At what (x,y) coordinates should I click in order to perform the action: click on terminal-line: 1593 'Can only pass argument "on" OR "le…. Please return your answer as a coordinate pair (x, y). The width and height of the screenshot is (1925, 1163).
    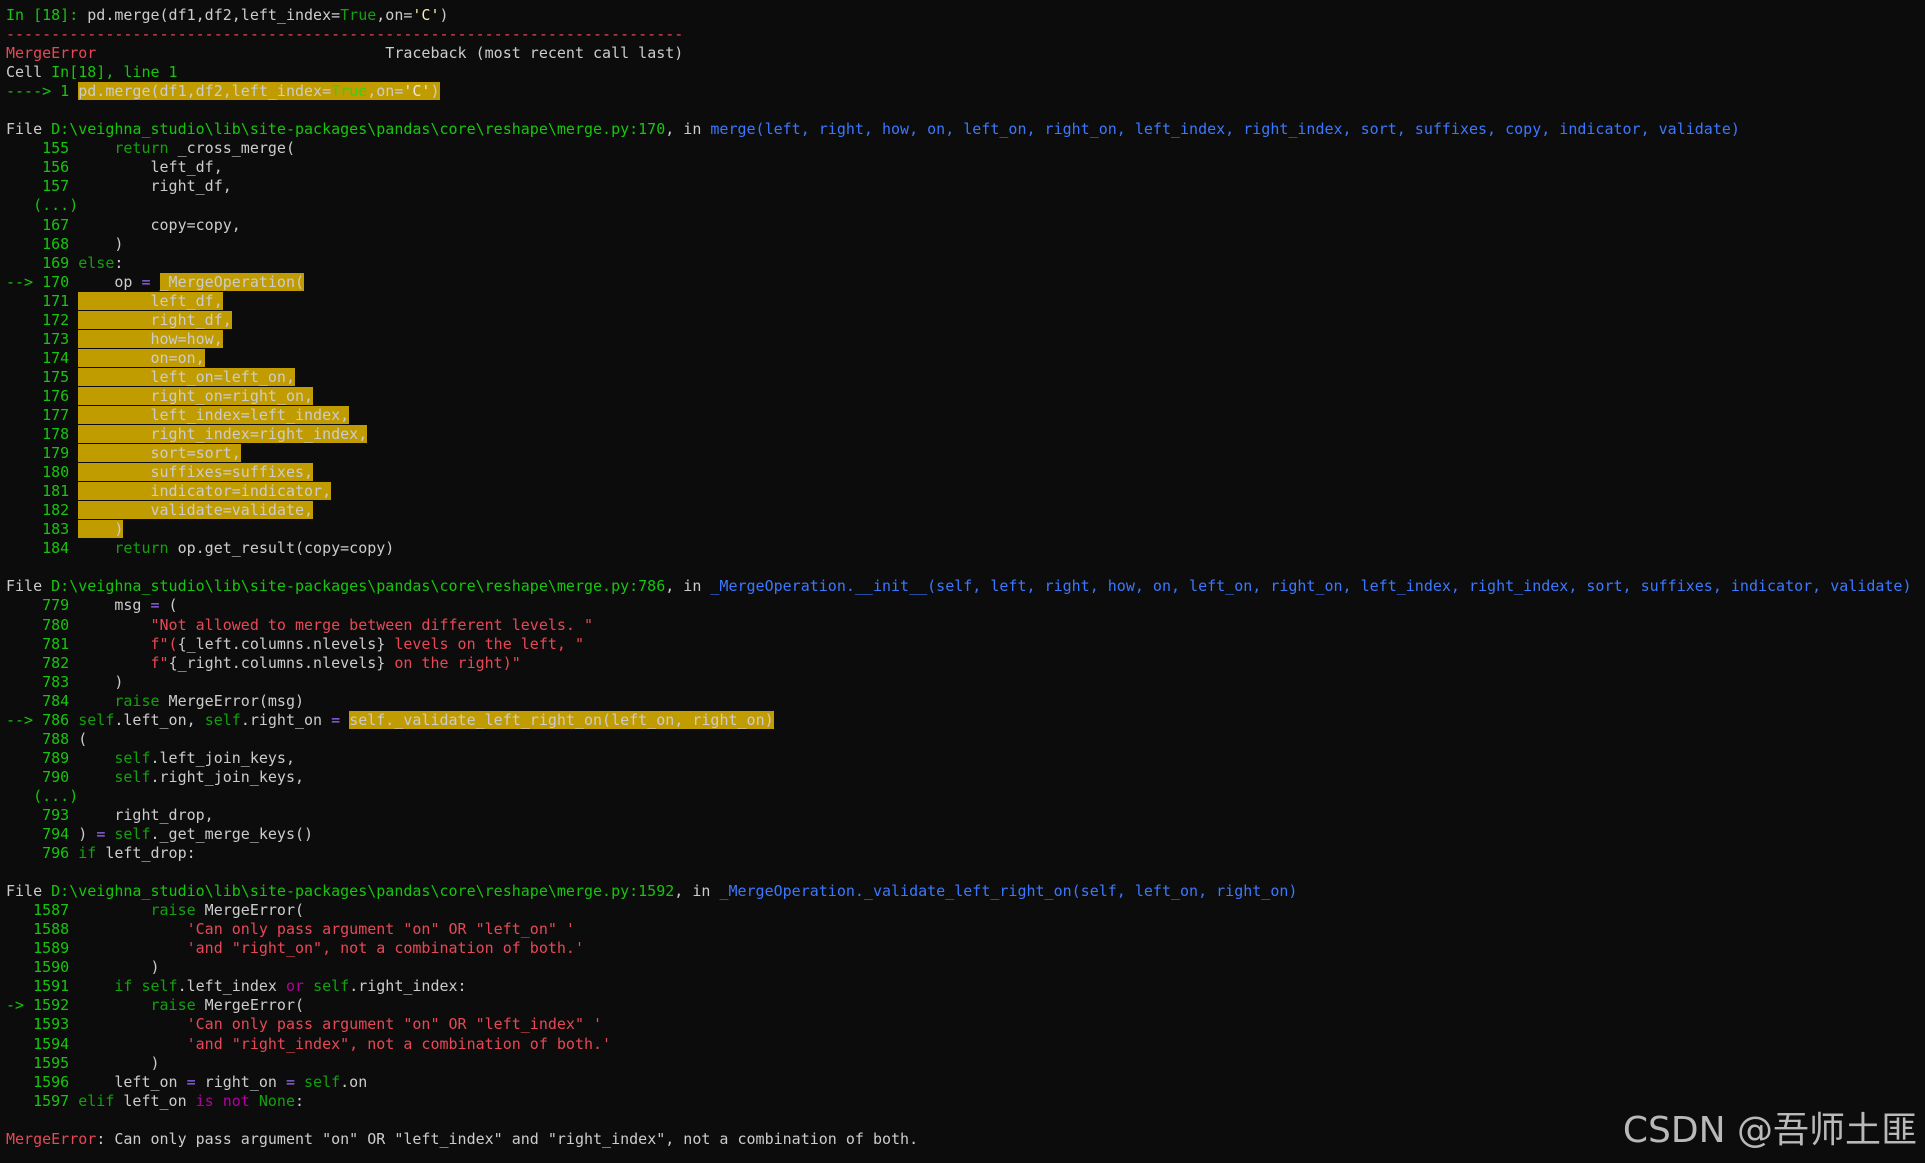
    Looking at the image, I should click on (962, 1024).